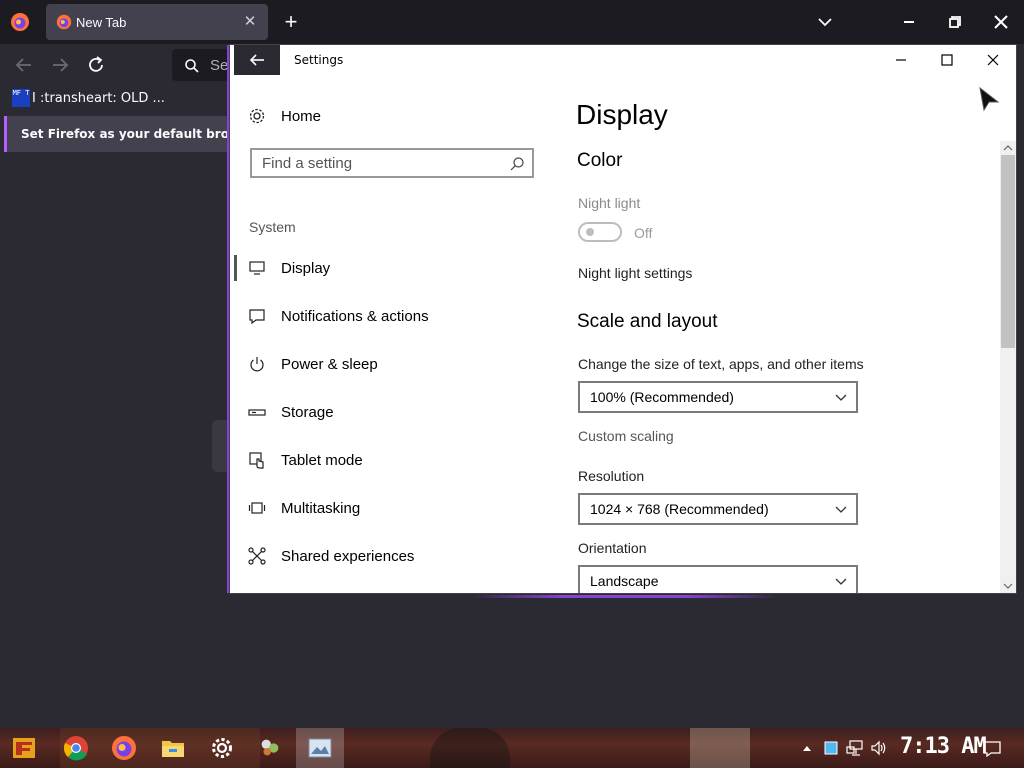  What do you see at coordinates (257, 116) in the screenshot?
I see `gear-icon` at bounding box center [257, 116].